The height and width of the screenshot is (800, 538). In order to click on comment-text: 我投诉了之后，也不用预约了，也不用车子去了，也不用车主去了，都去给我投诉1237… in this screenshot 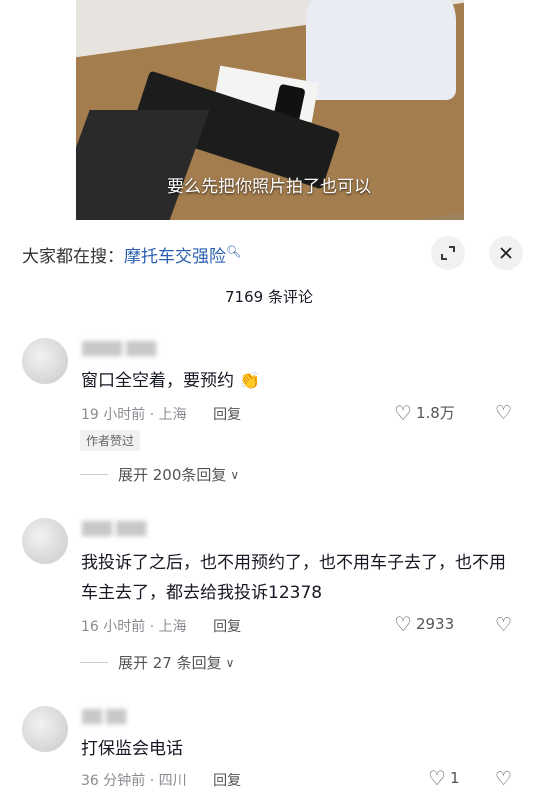, I will do `click(293, 578)`.